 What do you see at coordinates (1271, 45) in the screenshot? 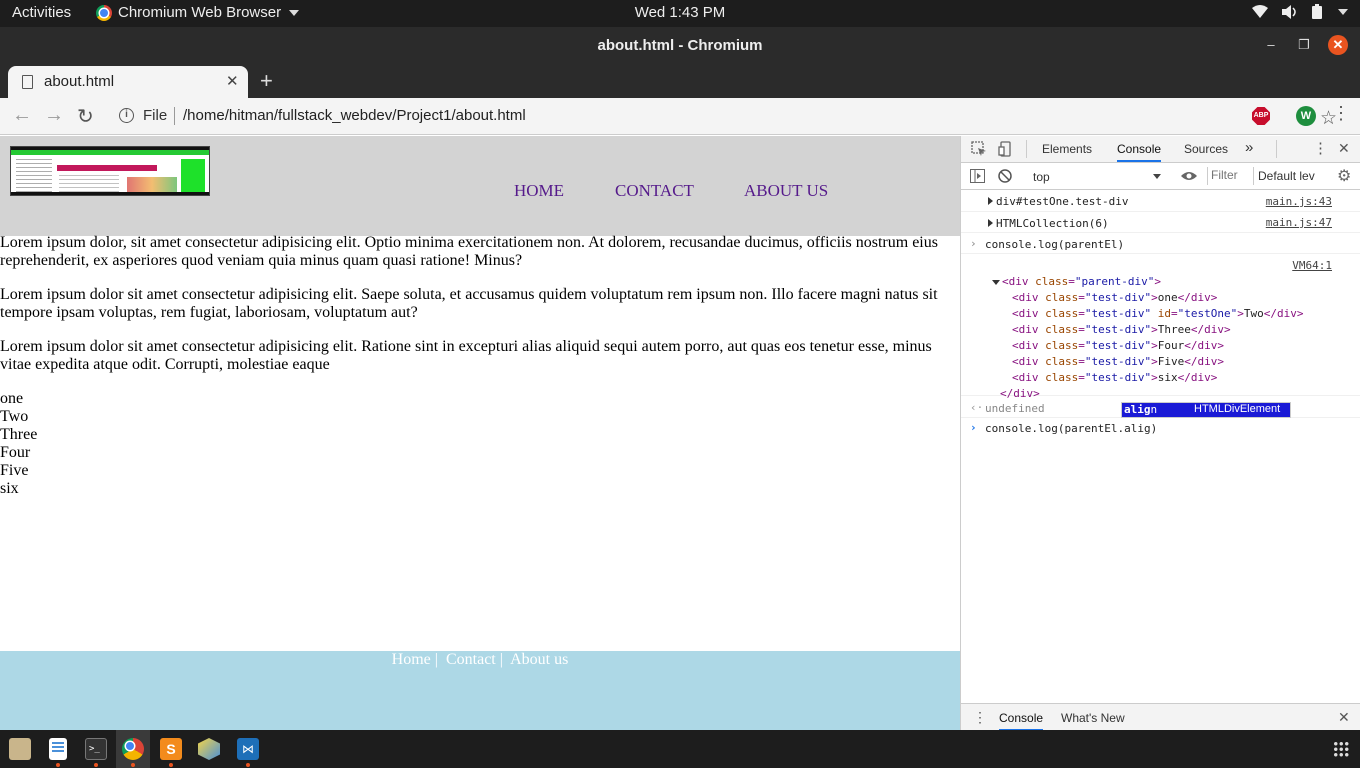
I see `minimize-button: –` at bounding box center [1271, 45].